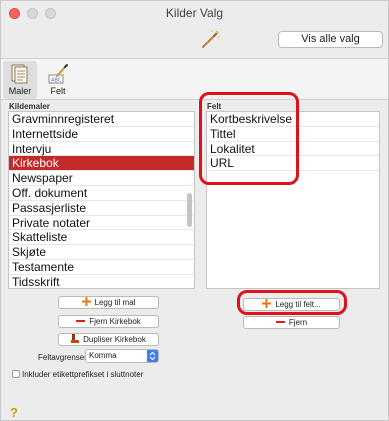  Describe the element at coordinates (101, 252) in the screenshot. I see `template-list-item: Skjøte` at that location.